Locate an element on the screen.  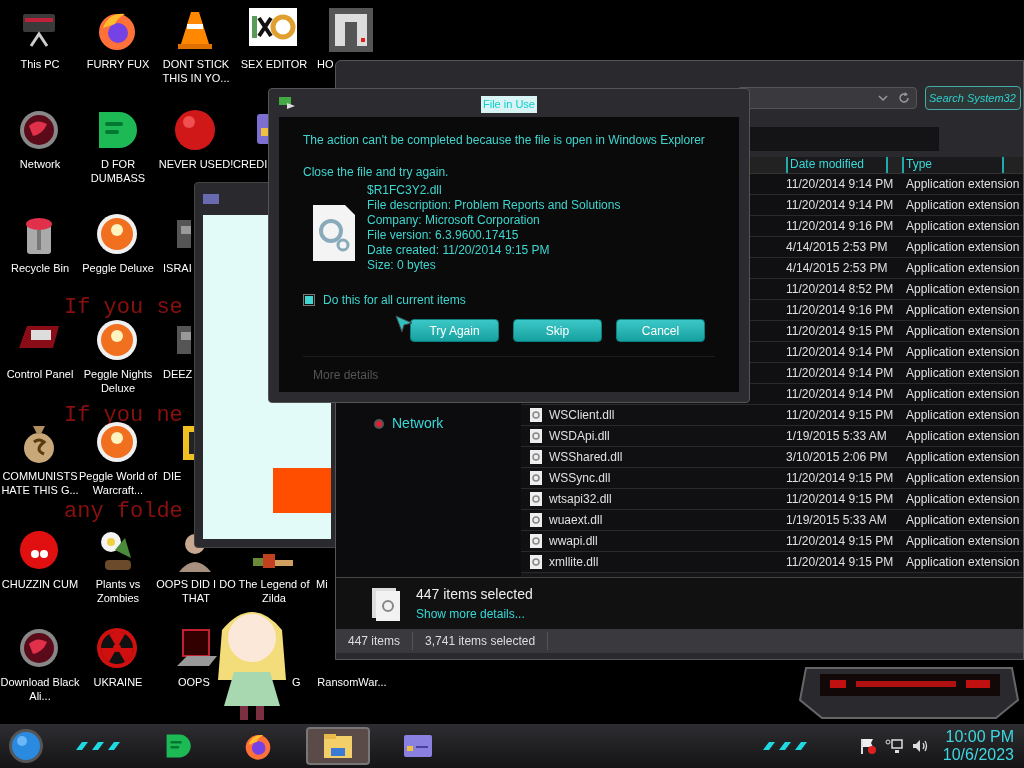
date-cell-text: 11/20/2014 8:52 PM is located at coordinates (840, 289).